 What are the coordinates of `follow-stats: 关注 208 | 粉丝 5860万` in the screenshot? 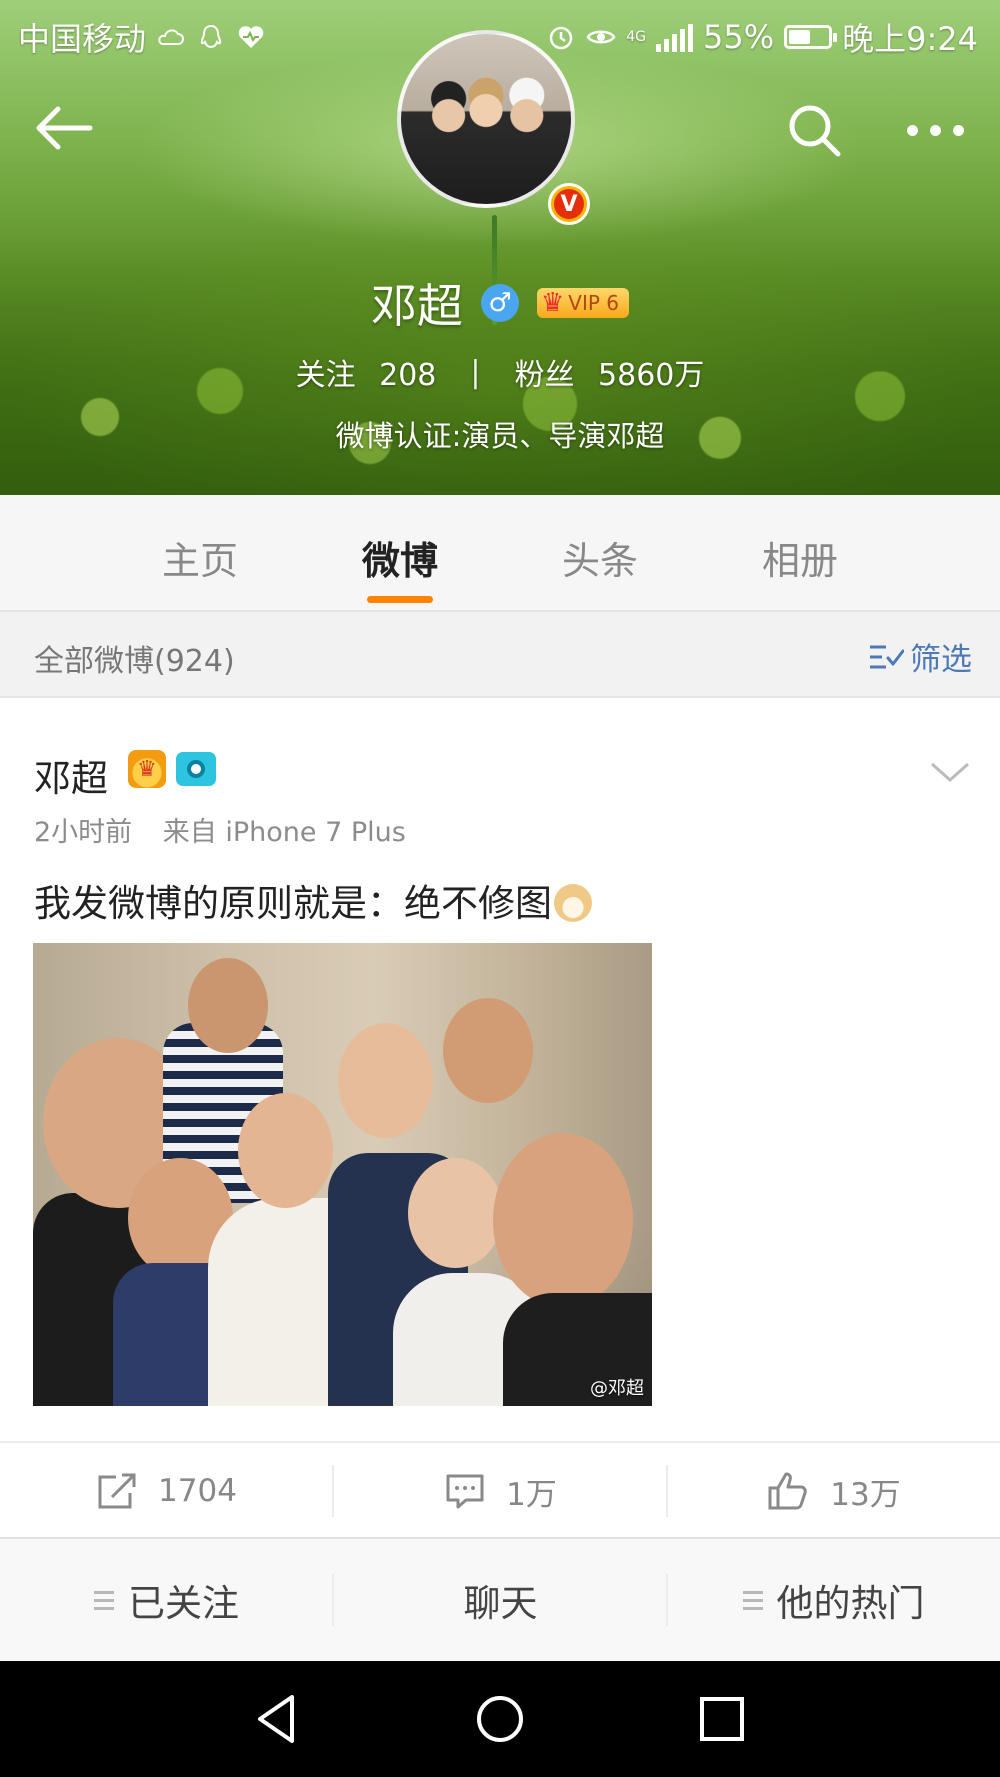 It's located at (500, 372).